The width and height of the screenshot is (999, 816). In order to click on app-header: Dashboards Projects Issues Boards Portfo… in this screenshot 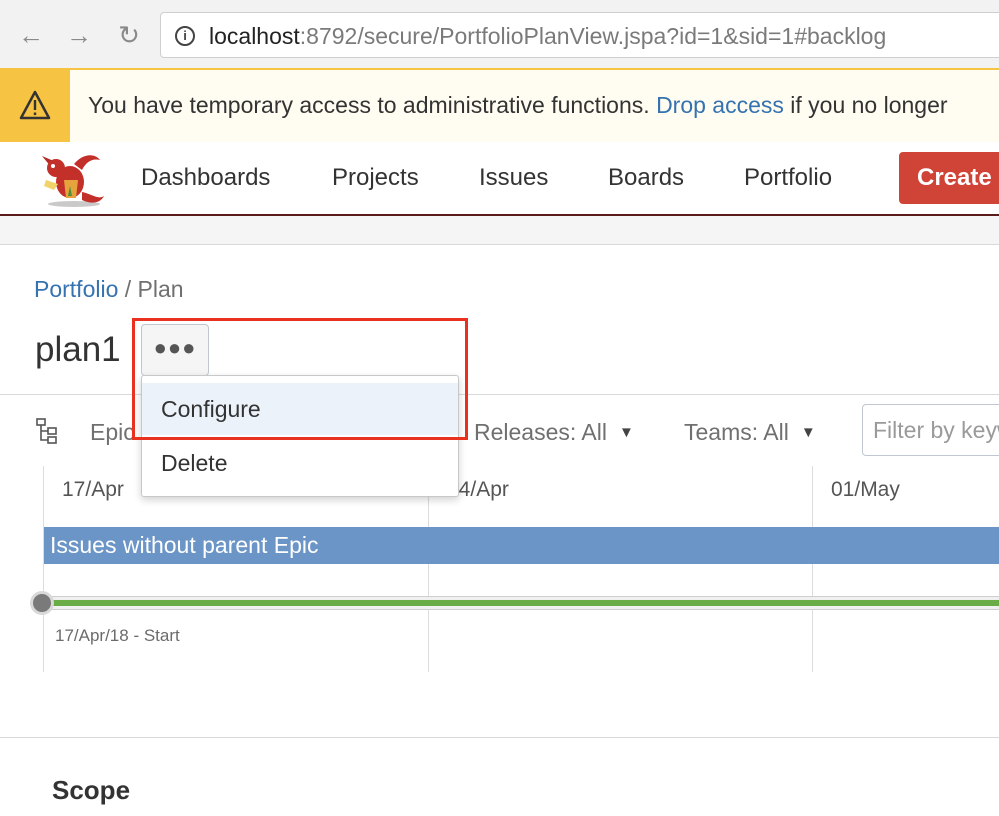, I will do `click(499, 179)`.